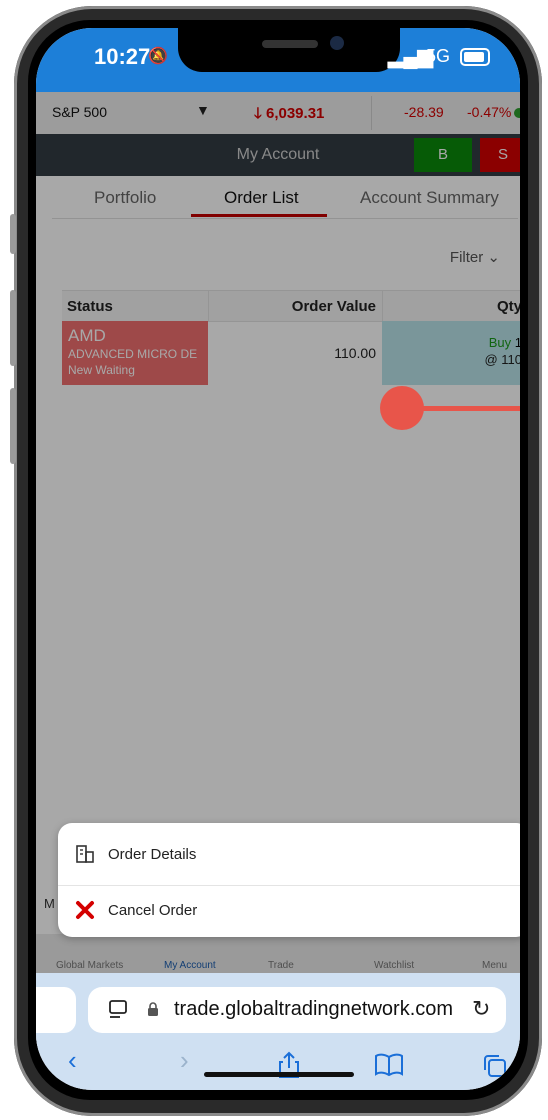 The width and height of the screenshot is (548, 1120). Describe the element at coordinates (85, 910) in the screenshot. I see `close-icon` at that location.